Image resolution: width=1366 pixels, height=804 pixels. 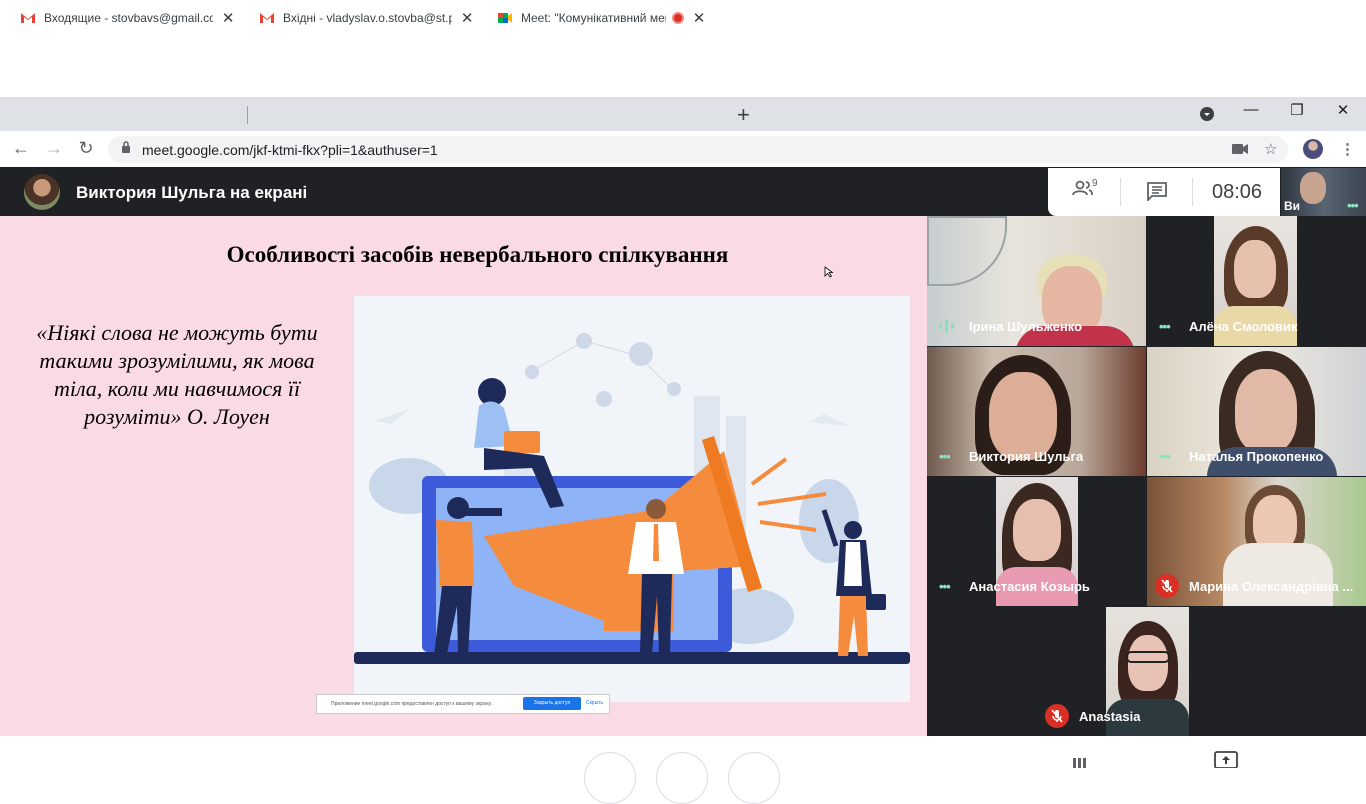 I want to click on presenter-title: Виктория Шульга на екрані, so click(x=192, y=192).